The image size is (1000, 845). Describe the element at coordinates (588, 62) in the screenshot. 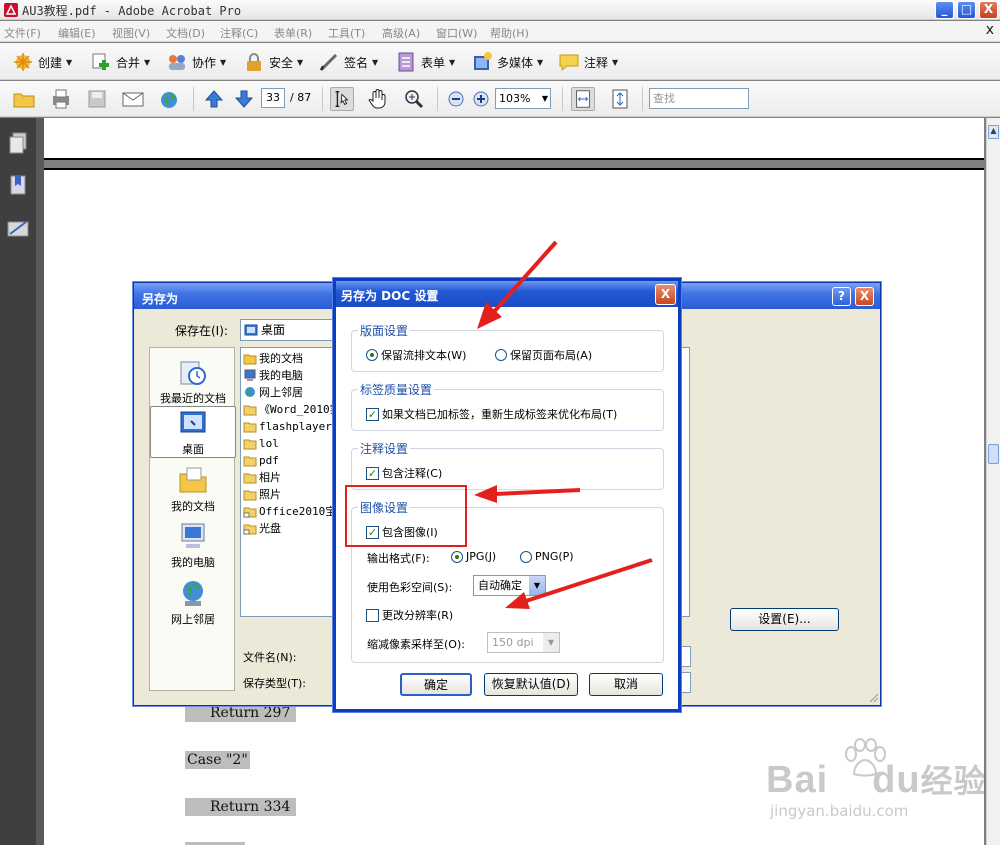

I see `comment-button: 注释 ▼` at that location.